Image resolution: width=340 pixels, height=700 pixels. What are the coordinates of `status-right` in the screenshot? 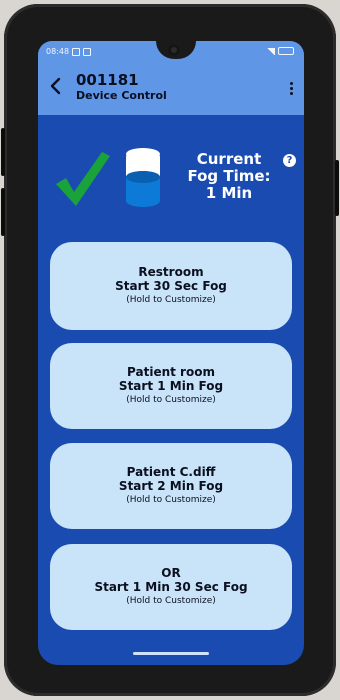 It's located at (280, 51).